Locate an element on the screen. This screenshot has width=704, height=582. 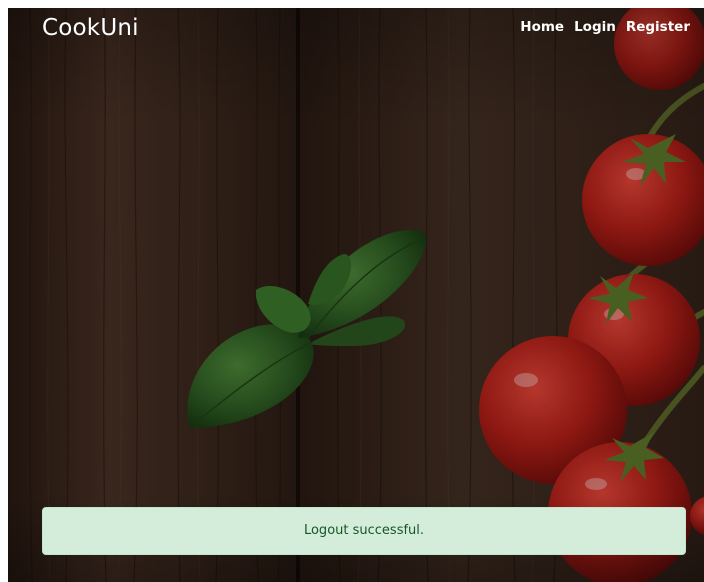
alert-message: Logout successful. is located at coordinates (364, 530).